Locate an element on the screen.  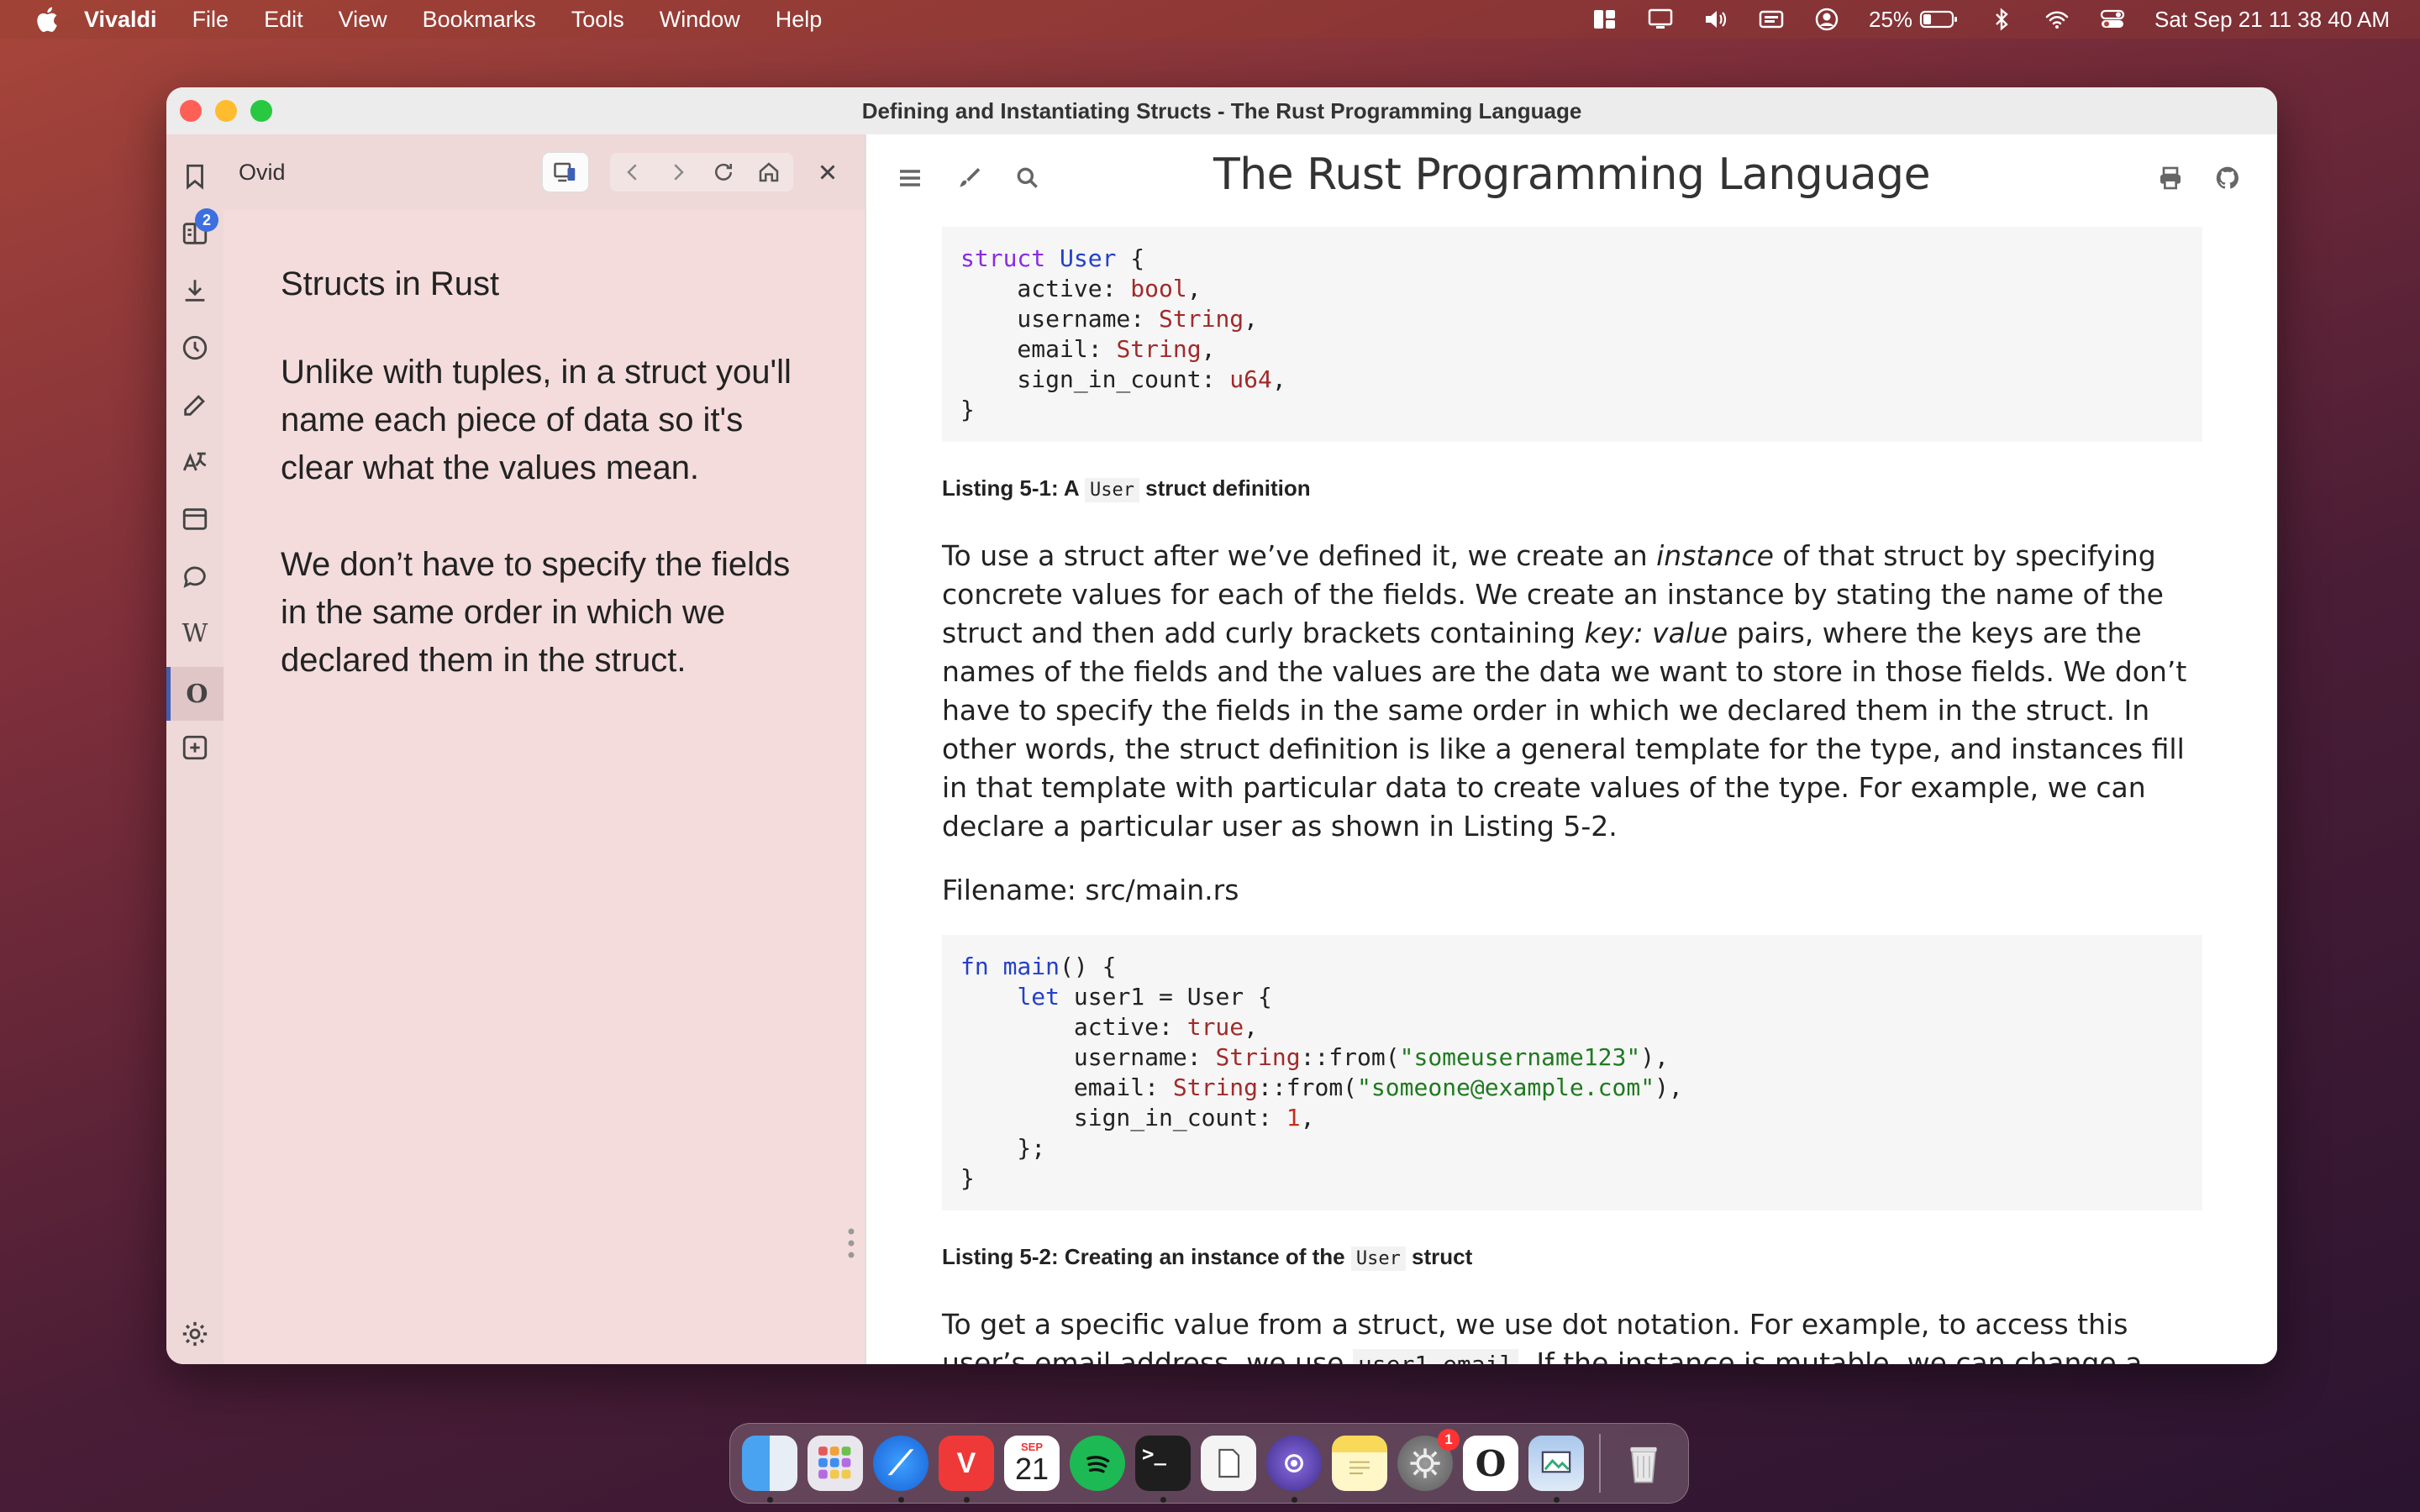
menubar-clock: Sat Sep 21 11 38 40 AM is located at coordinates (2272, 20).